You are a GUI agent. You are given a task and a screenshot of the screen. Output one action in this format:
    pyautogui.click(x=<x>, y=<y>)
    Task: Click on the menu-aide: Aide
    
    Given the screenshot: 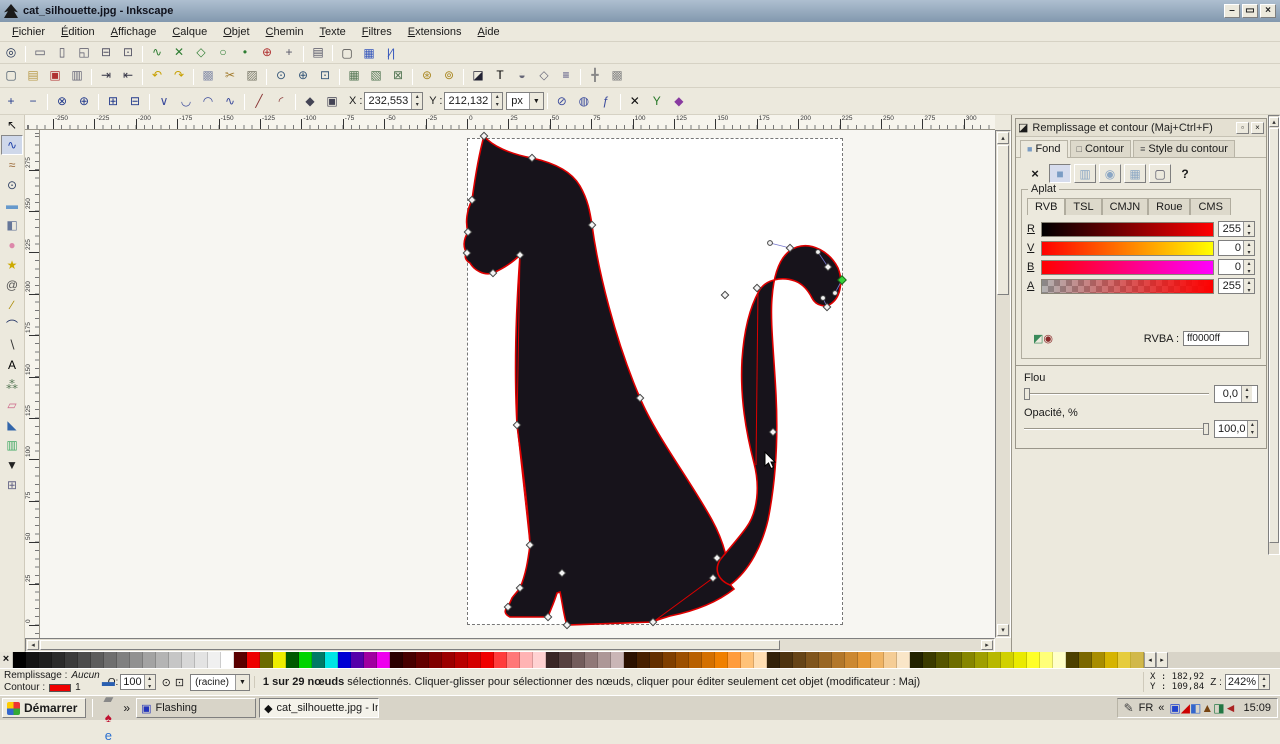 What is the action you would take?
    pyautogui.click(x=489, y=32)
    